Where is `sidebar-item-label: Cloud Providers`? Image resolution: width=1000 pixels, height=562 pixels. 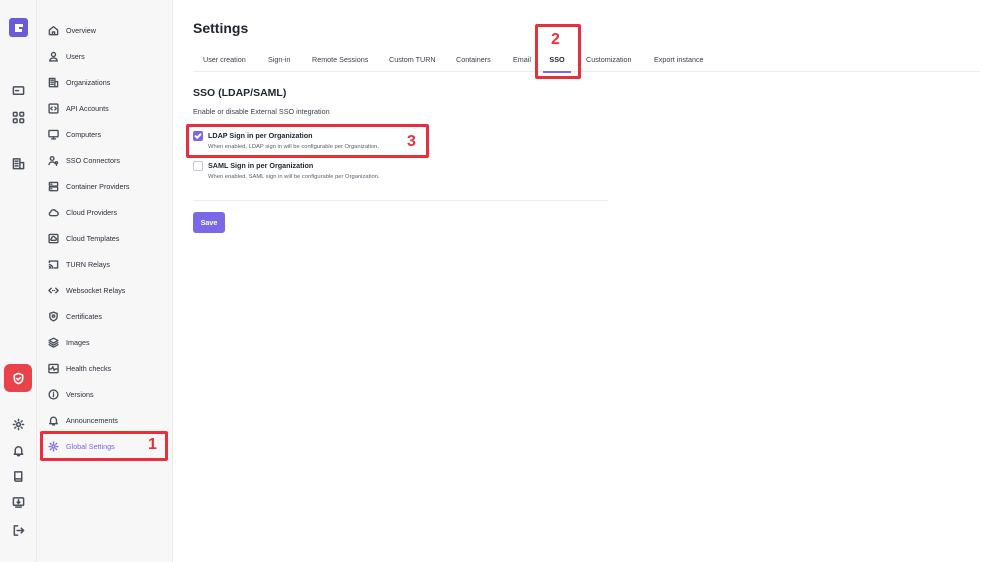
sidebar-item-label: Cloud Providers is located at coordinates (92, 212).